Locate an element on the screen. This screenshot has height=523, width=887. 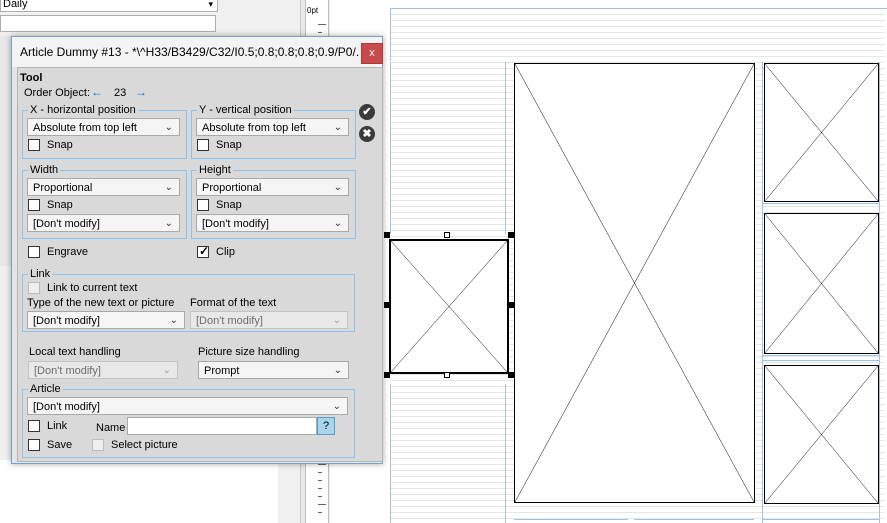
article-name-input is located at coordinates (222, 426).